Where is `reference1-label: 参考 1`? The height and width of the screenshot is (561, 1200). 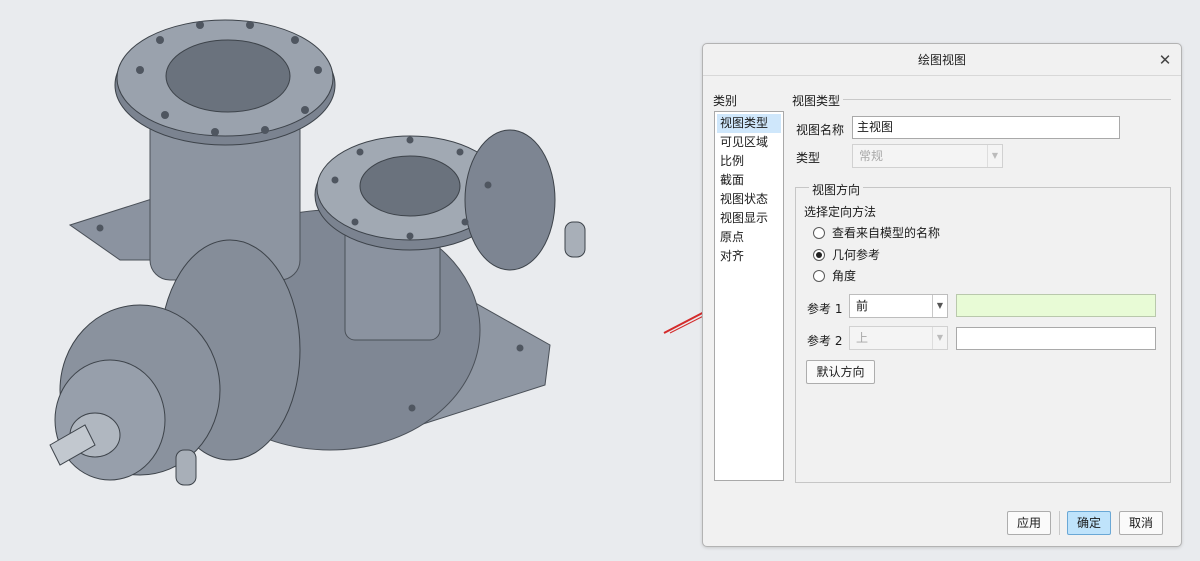
reference1-label: 参考 1 is located at coordinates (825, 309).